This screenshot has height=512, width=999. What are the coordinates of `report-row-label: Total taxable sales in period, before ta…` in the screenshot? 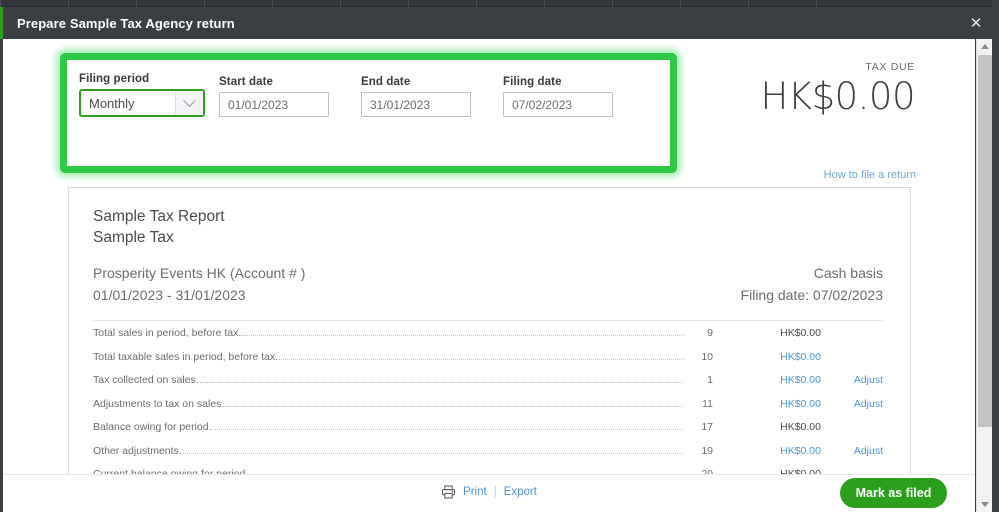 It's located at (186, 356).